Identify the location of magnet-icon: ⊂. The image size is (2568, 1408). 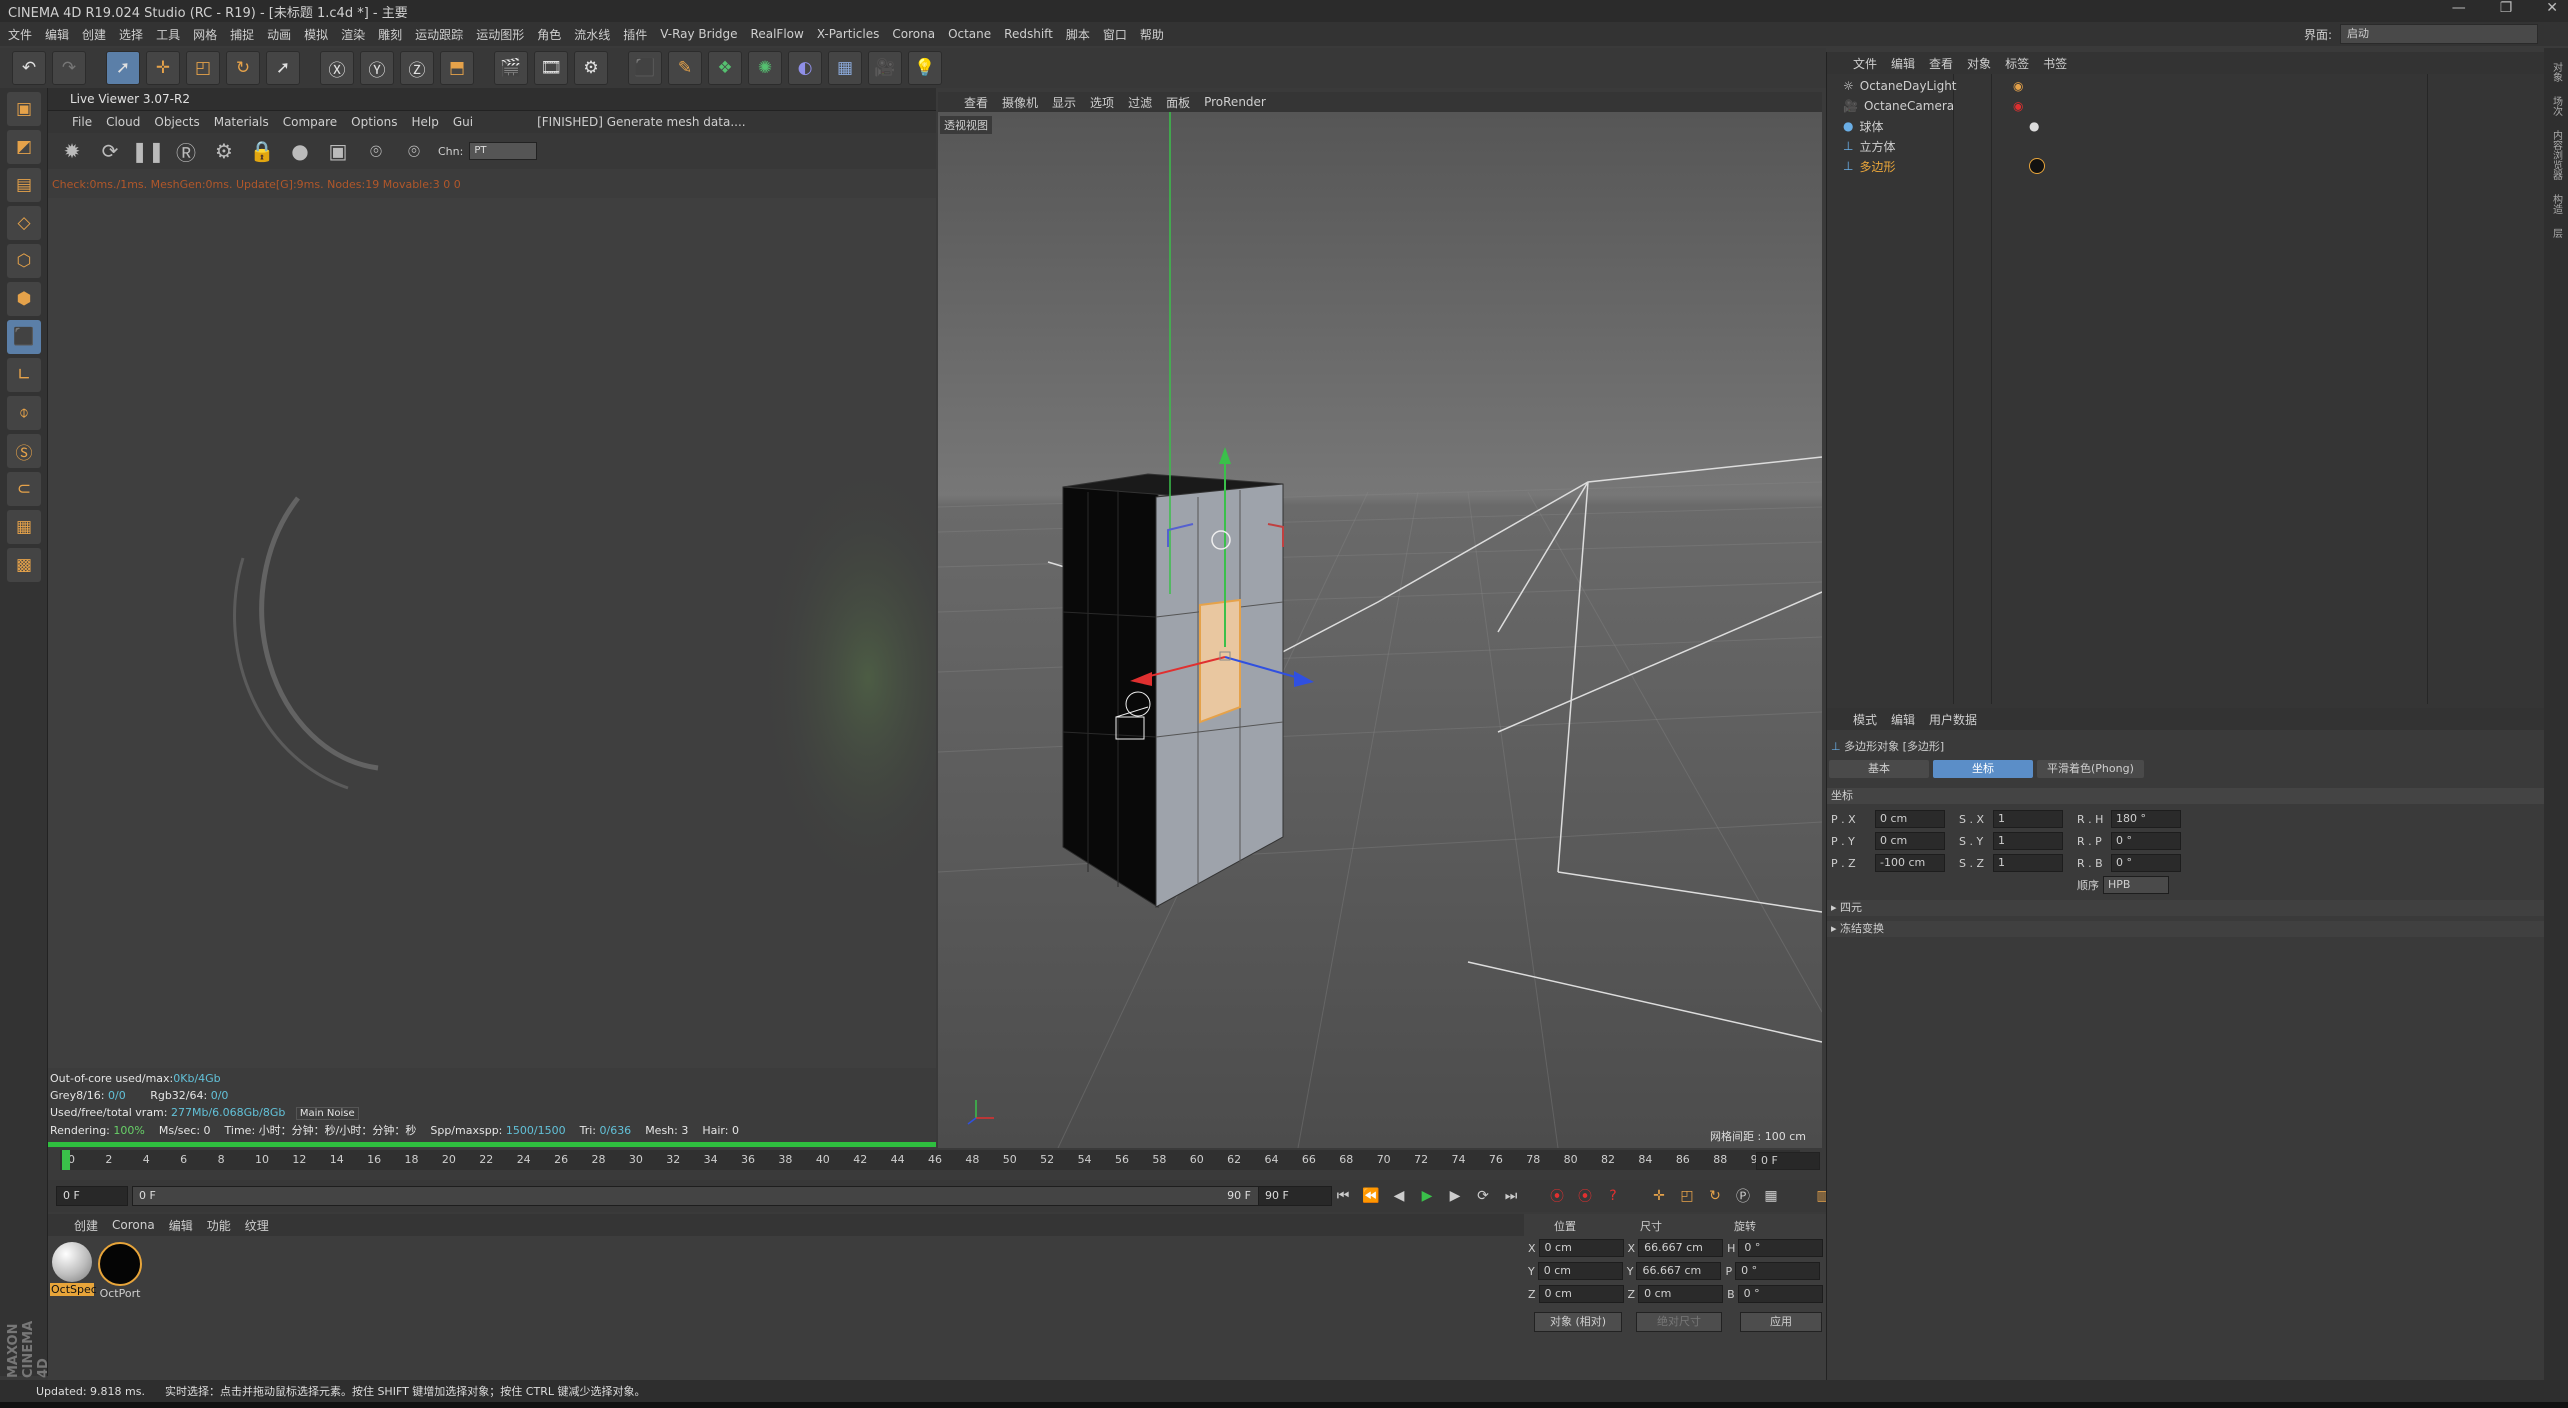
(24, 489).